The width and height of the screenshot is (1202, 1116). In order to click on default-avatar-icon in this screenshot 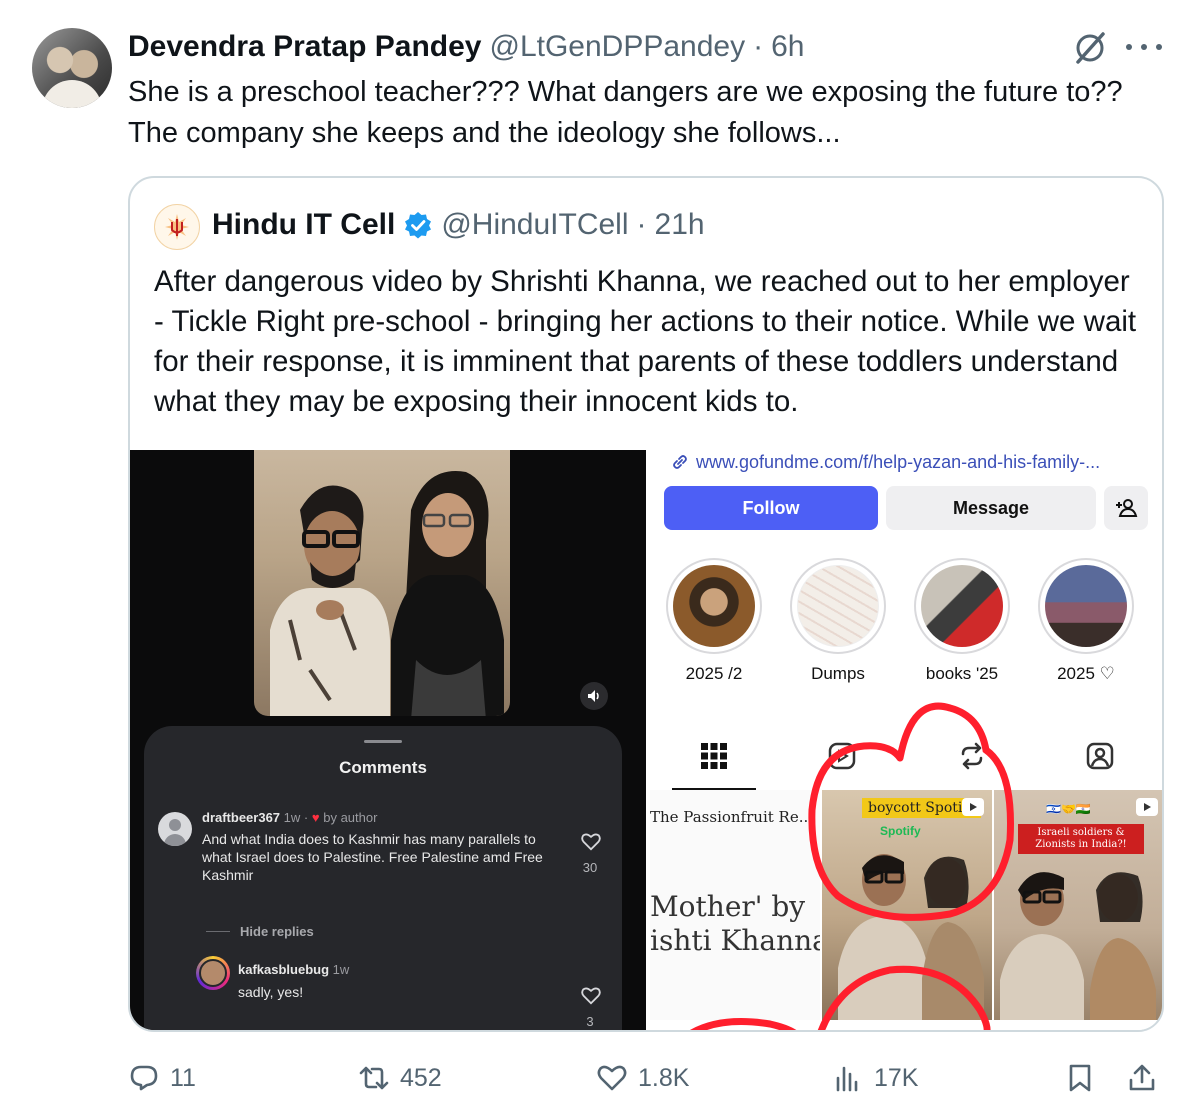, I will do `click(175, 829)`.